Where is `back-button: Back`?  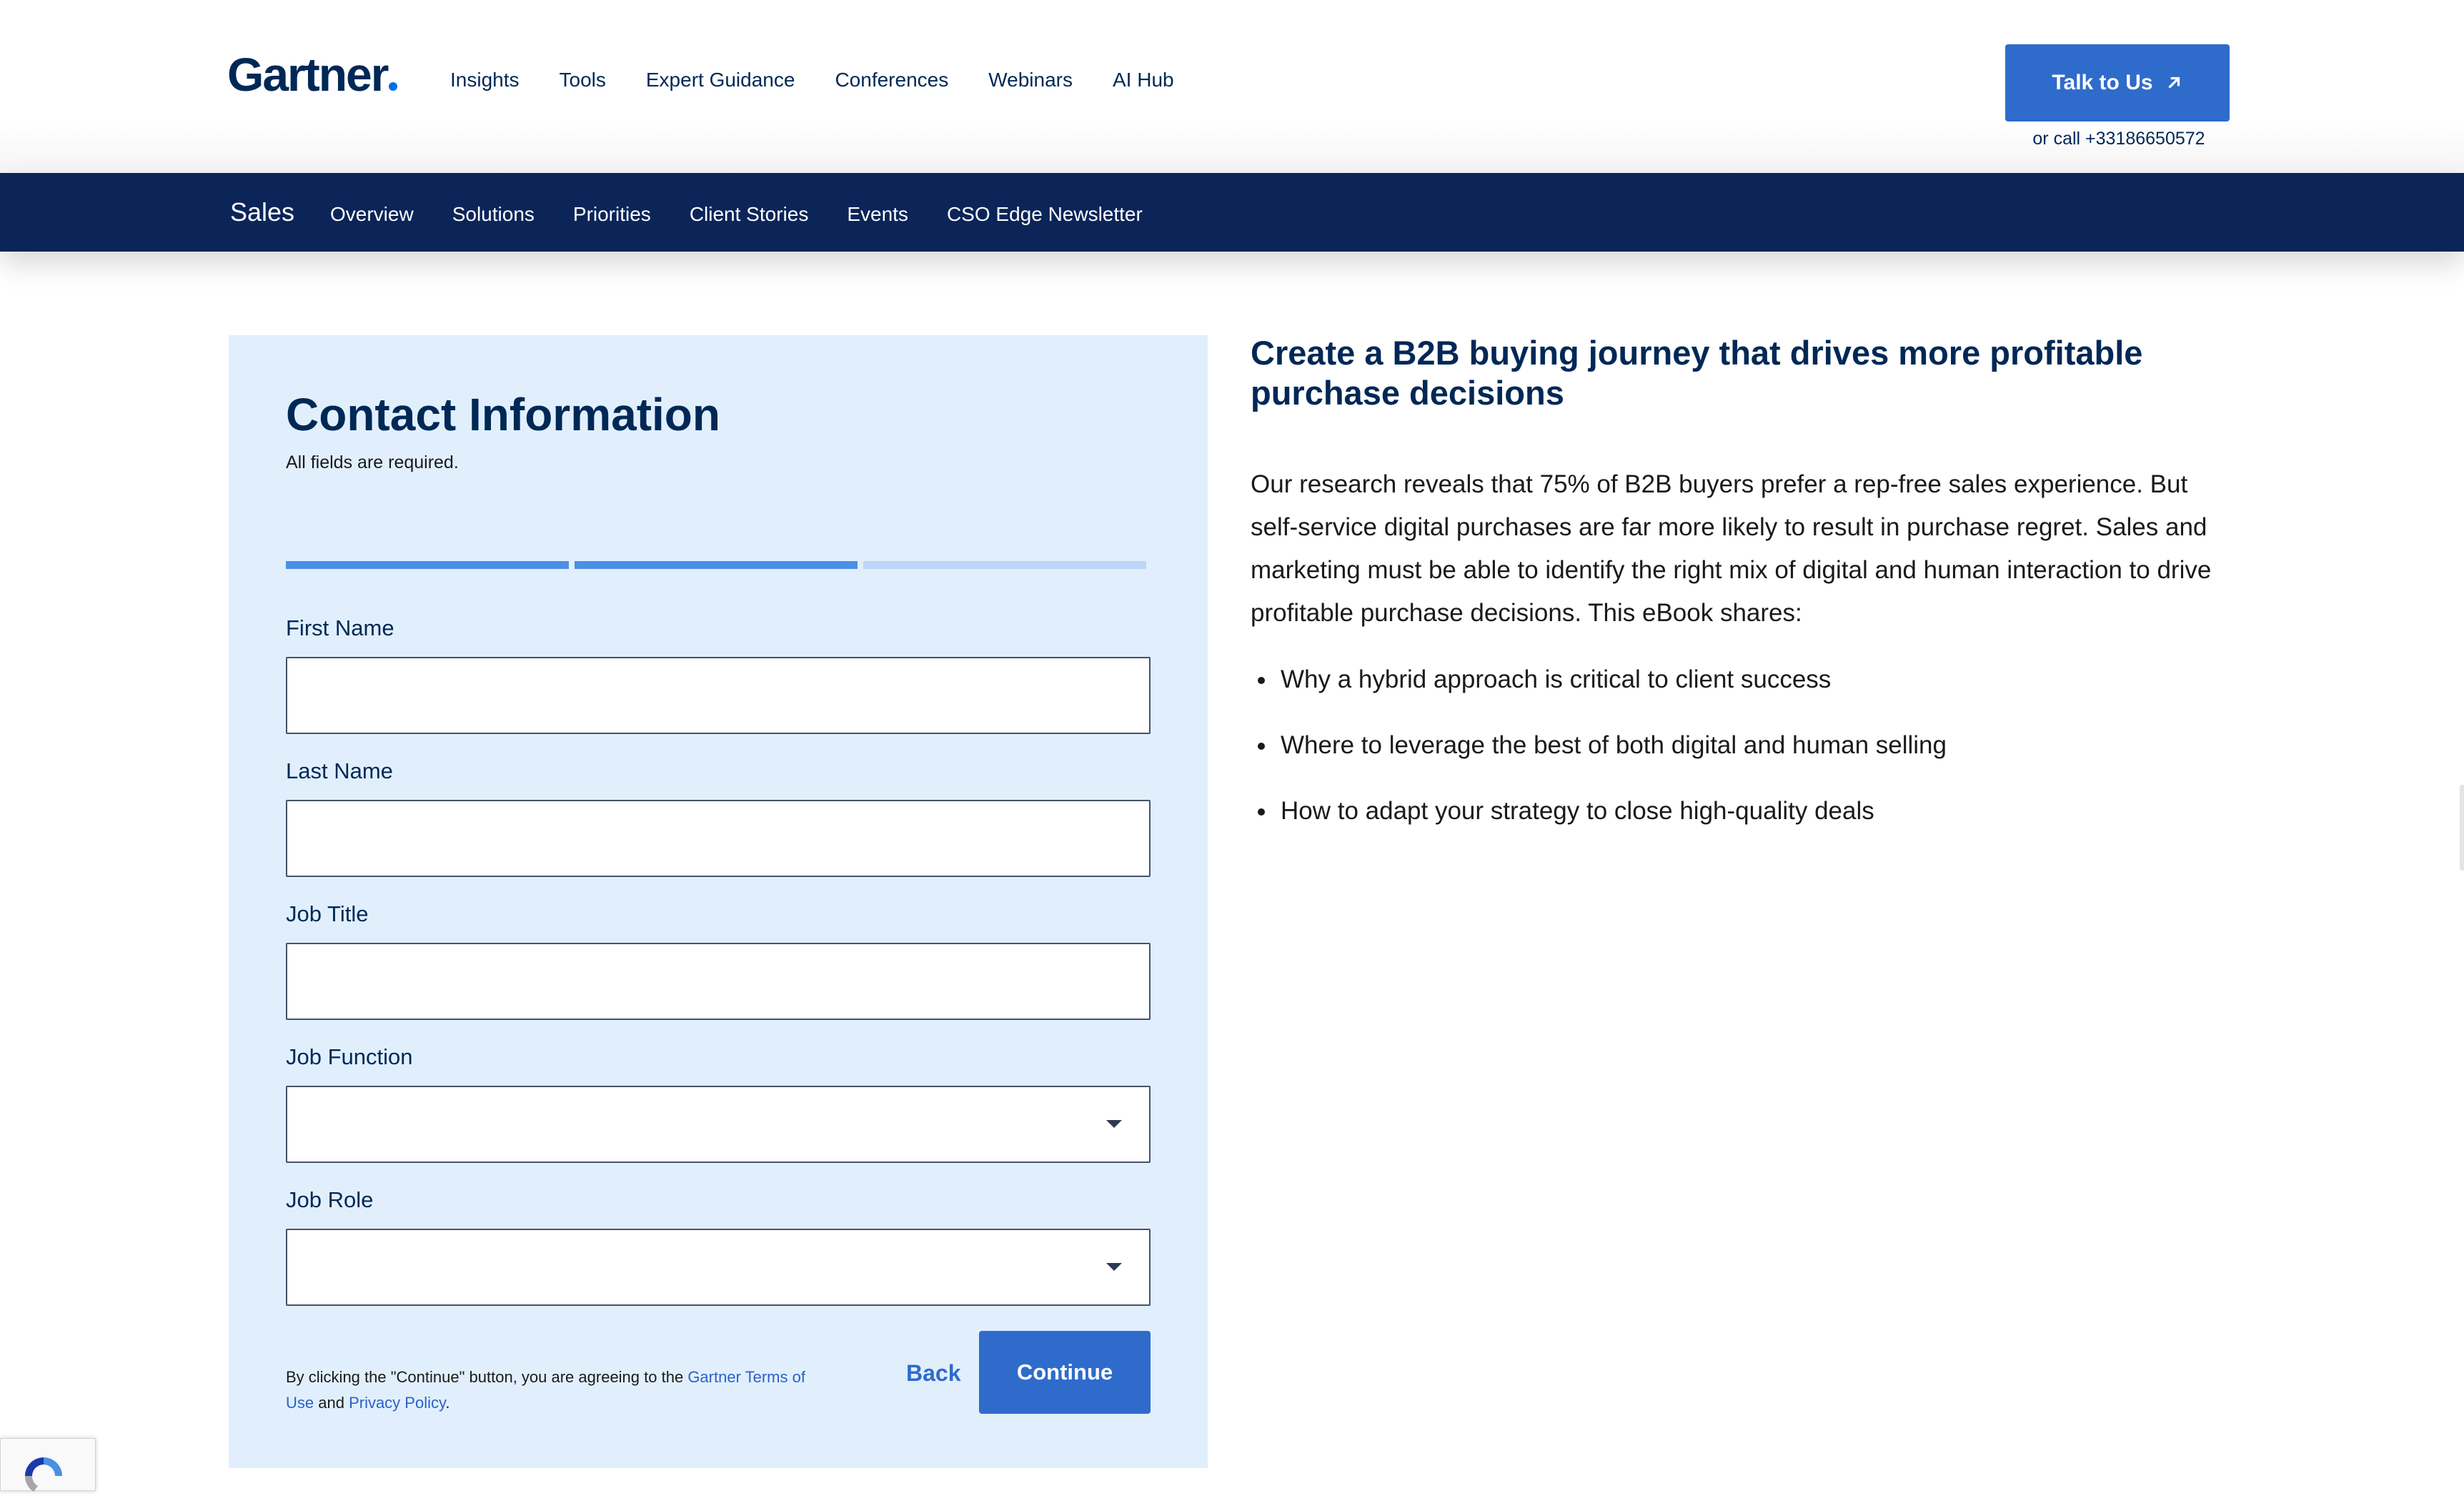 back-button: Back is located at coordinates (934, 1374).